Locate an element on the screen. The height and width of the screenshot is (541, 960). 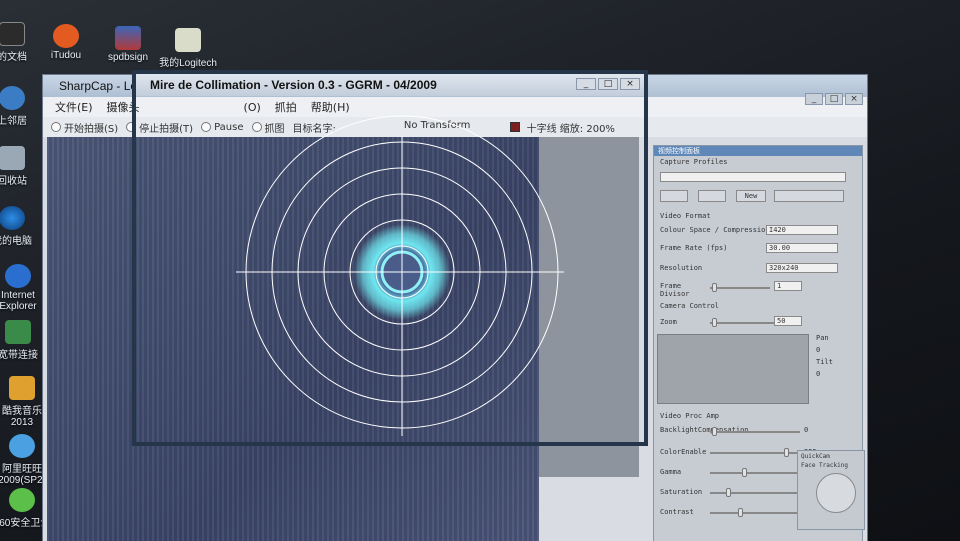
resolution-label: Resolution is located at coordinates (681, 268).